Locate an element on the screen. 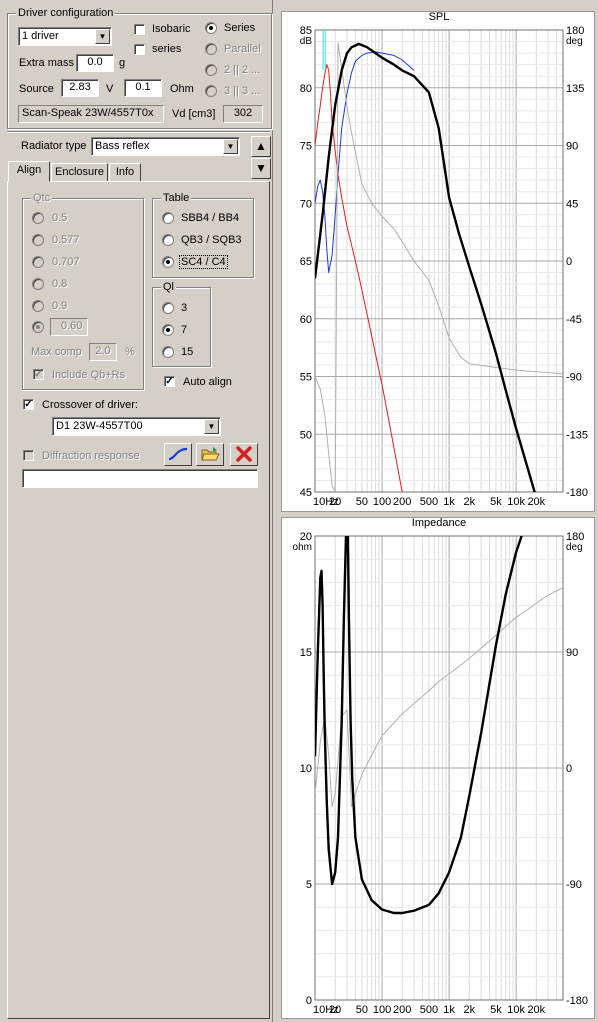 This screenshot has height=1022, width=598. source-voltage-field: 2.83 is located at coordinates (80, 88).